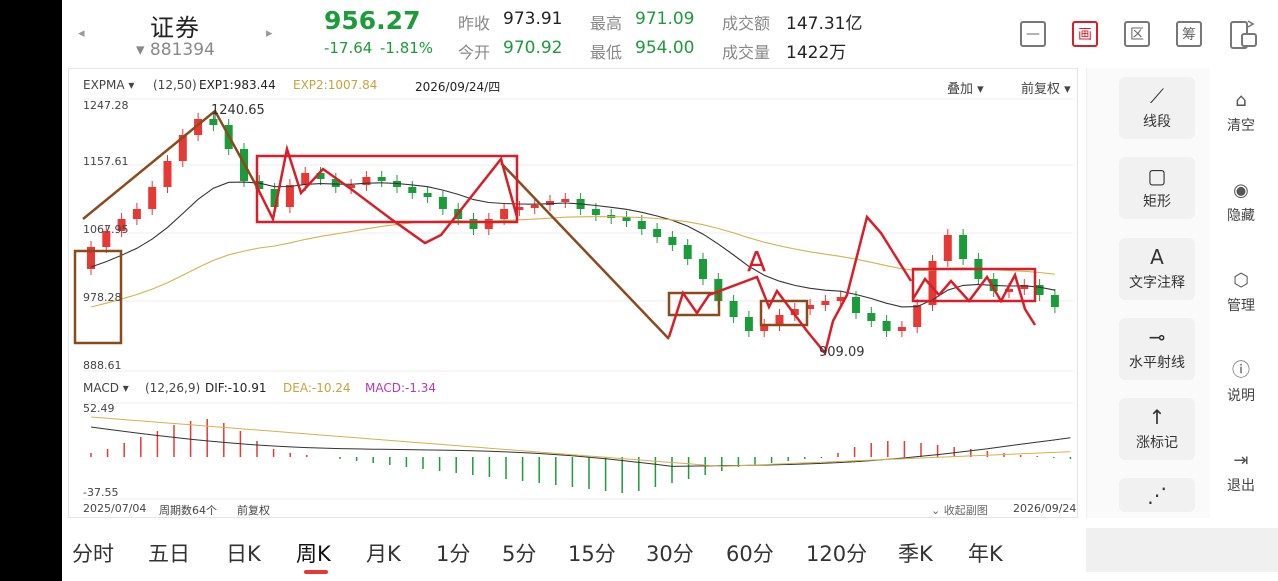  I want to click on draw-button: 画, so click(1085, 34).